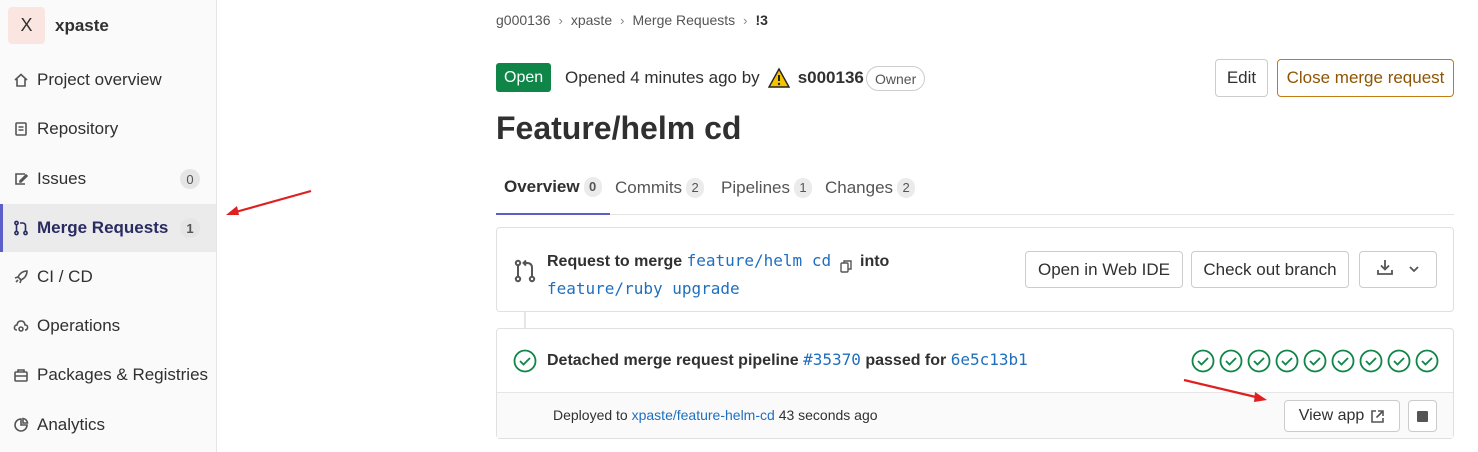 The height and width of the screenshot is (452, 1478). I want to click on merge-prefix: Request to merge, so click(615, 261).